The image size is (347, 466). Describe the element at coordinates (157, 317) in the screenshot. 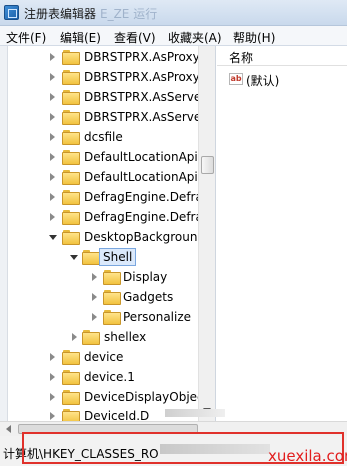

I see `tree-node-label: Personalize` at that location.